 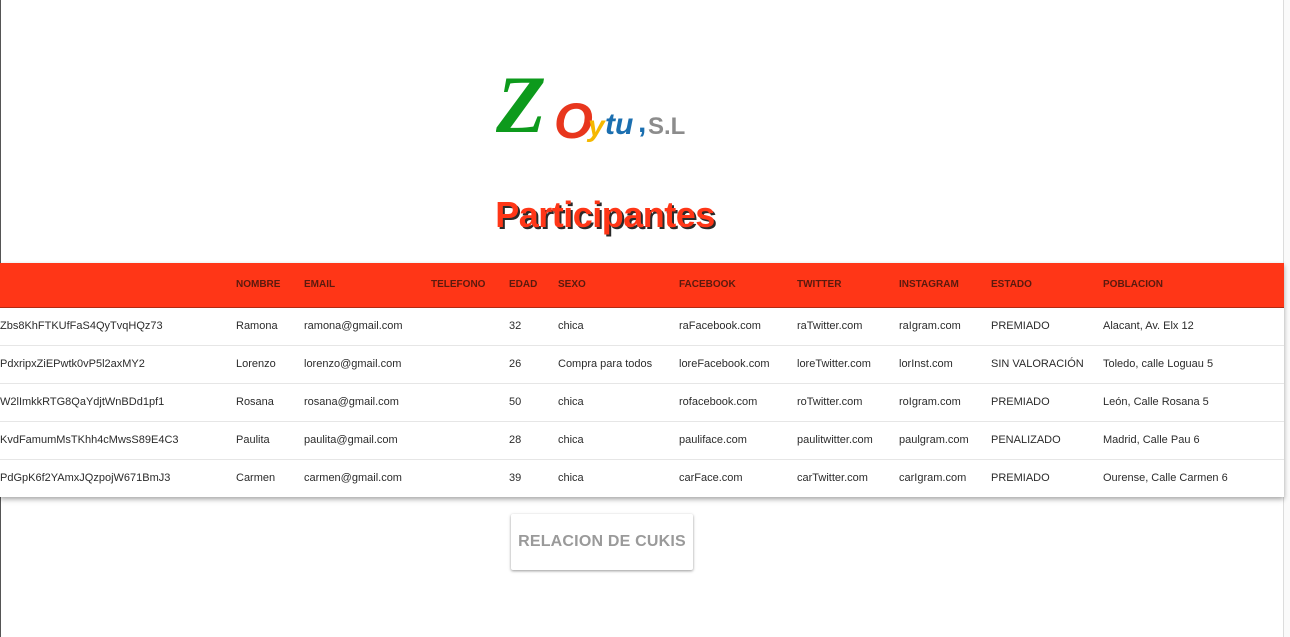 I want to click on column-header-sexo: SEXO, so click(x=572, y=285).